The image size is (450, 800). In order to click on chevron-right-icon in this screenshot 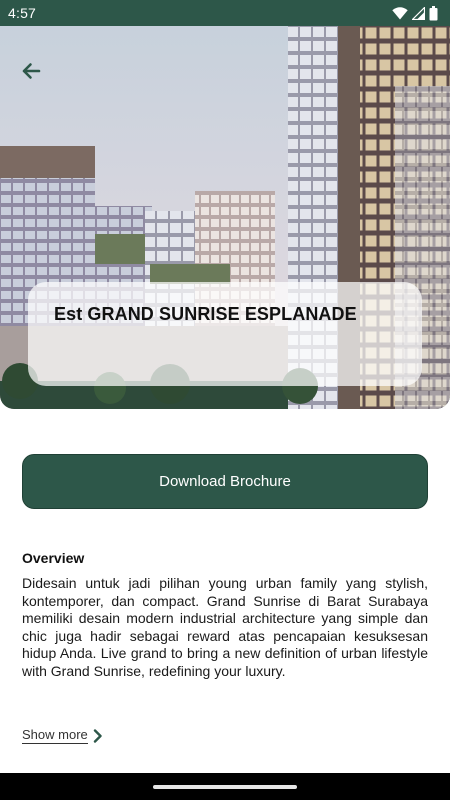, I will do `click(97, 735)`.